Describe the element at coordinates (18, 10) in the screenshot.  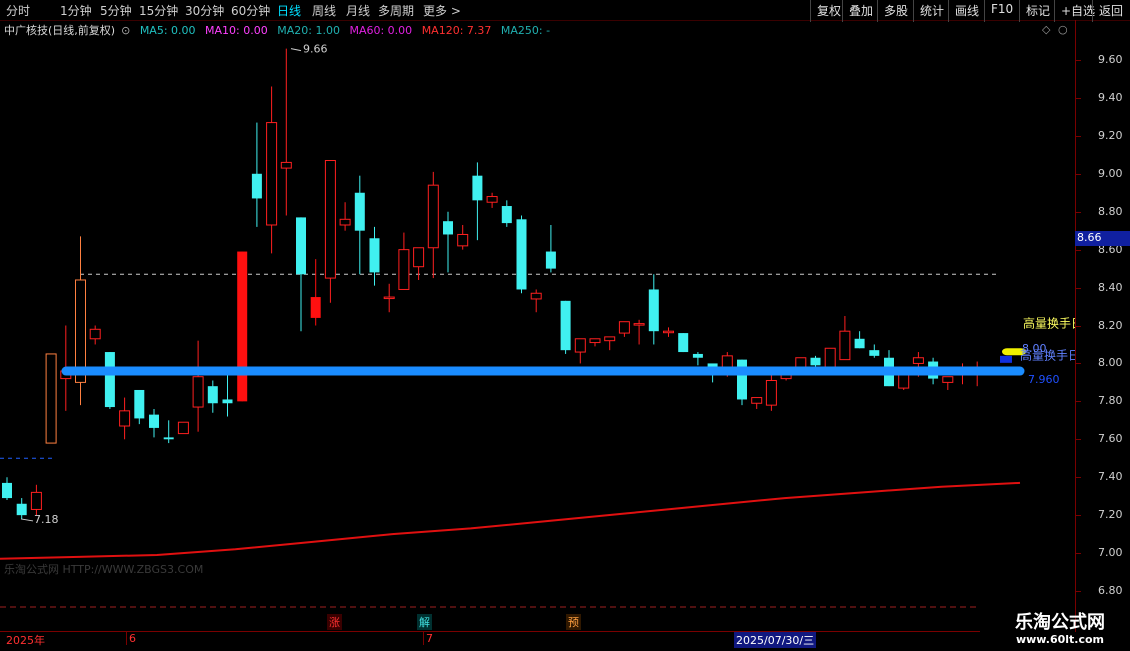
I see `period-tab-fenshi: 分时` at that location.